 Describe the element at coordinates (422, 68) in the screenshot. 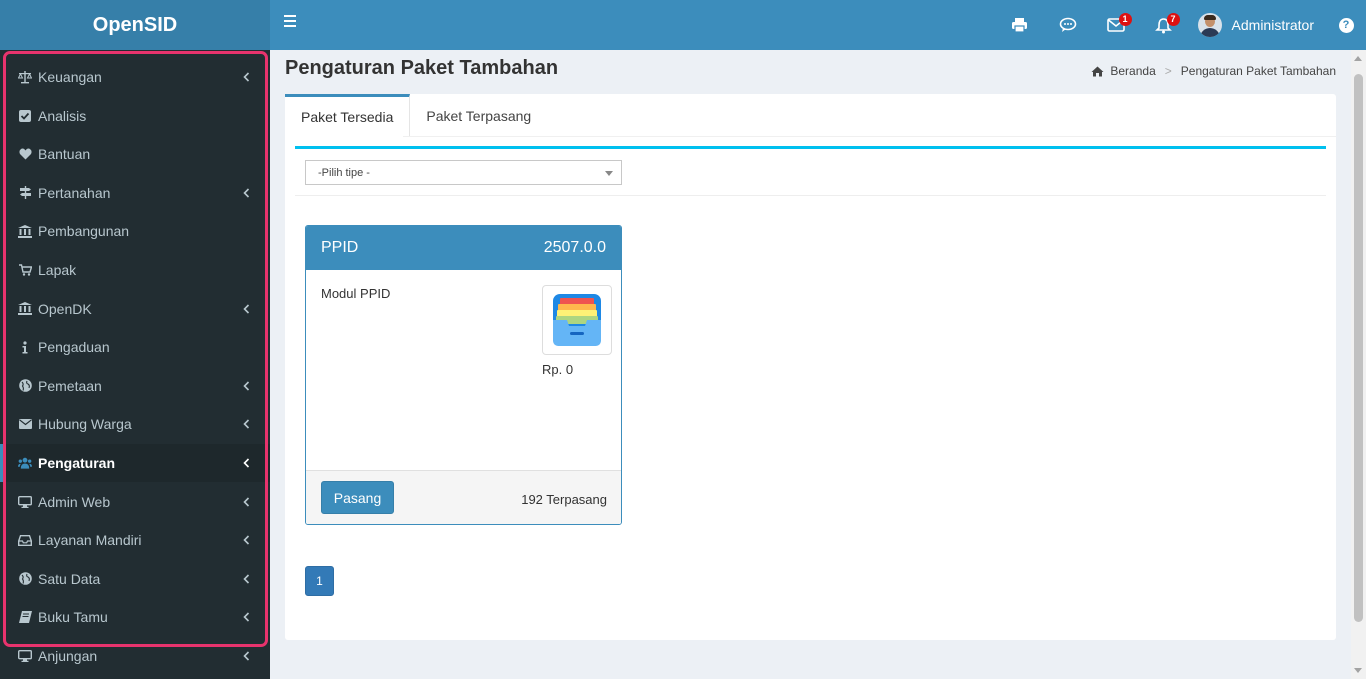

I see `page-title: Pengaturan Paket Tambahan` at that location.